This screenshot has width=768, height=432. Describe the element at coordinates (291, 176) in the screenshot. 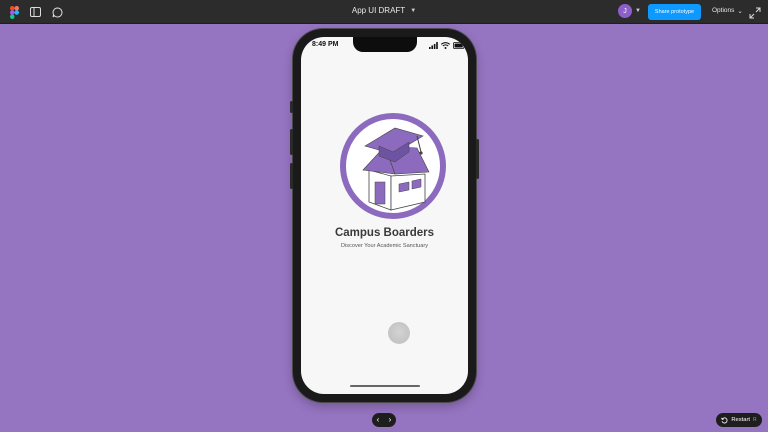

I see `volume-down-button` at that location.